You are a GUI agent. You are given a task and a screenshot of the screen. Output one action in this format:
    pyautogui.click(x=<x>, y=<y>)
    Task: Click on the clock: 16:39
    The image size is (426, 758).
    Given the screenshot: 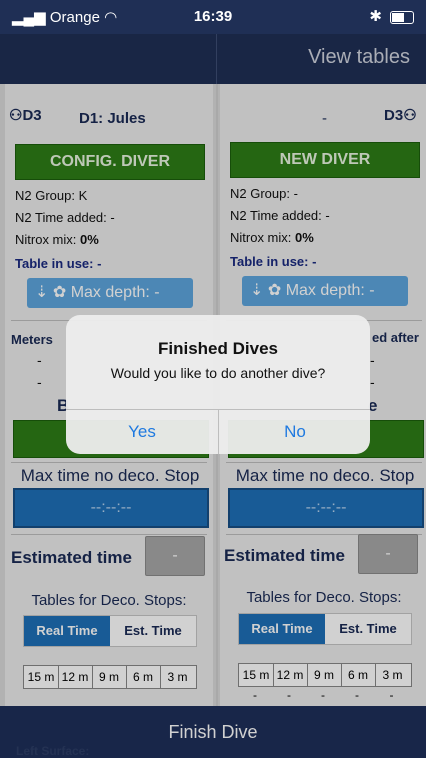 What is the action you would take?
    pyautogui.click(x=213, y=16)
    